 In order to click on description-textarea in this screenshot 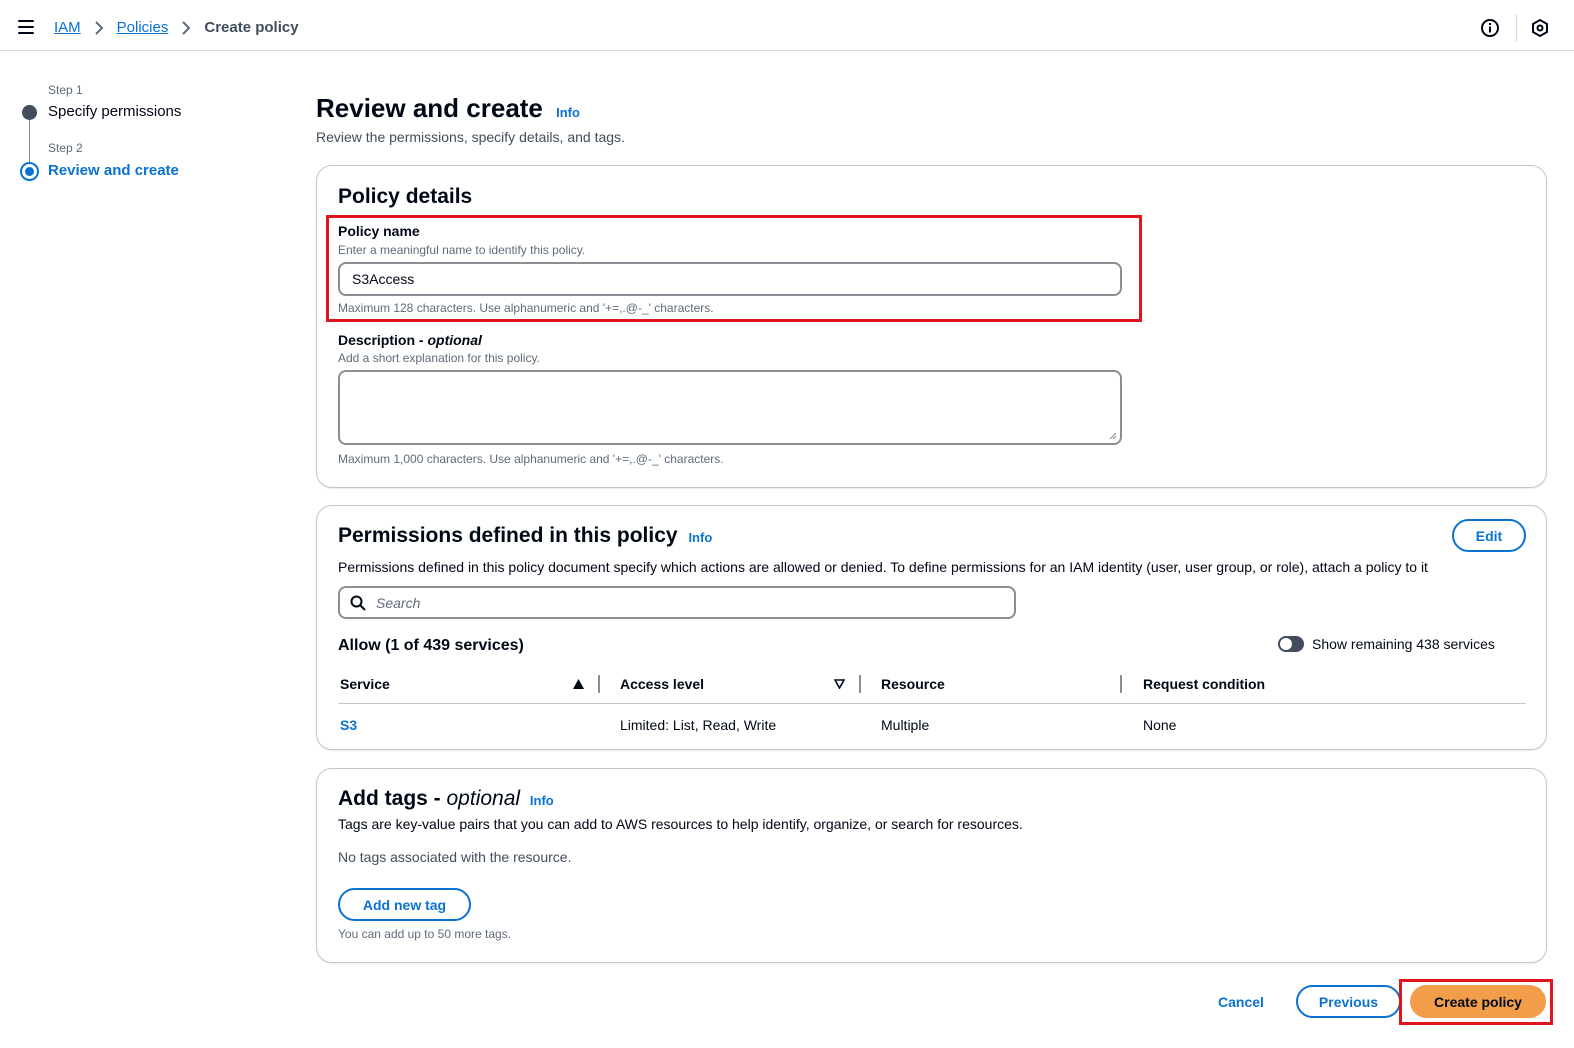, I will do `click(730, 407)`.